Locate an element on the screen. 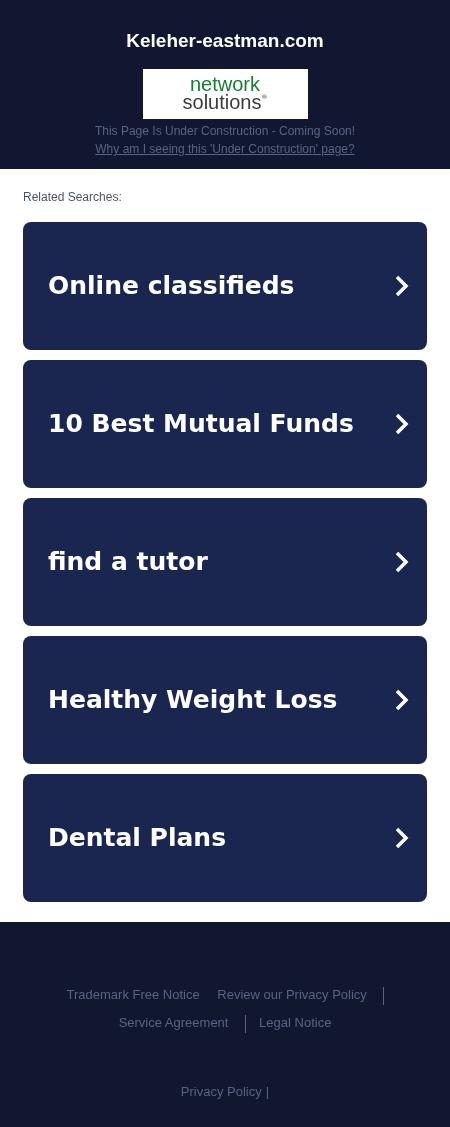 Image resolution: width=450 pixels, height=1127 pixels. footer-link: Legal Notice is located at coordinates (295, 1022).